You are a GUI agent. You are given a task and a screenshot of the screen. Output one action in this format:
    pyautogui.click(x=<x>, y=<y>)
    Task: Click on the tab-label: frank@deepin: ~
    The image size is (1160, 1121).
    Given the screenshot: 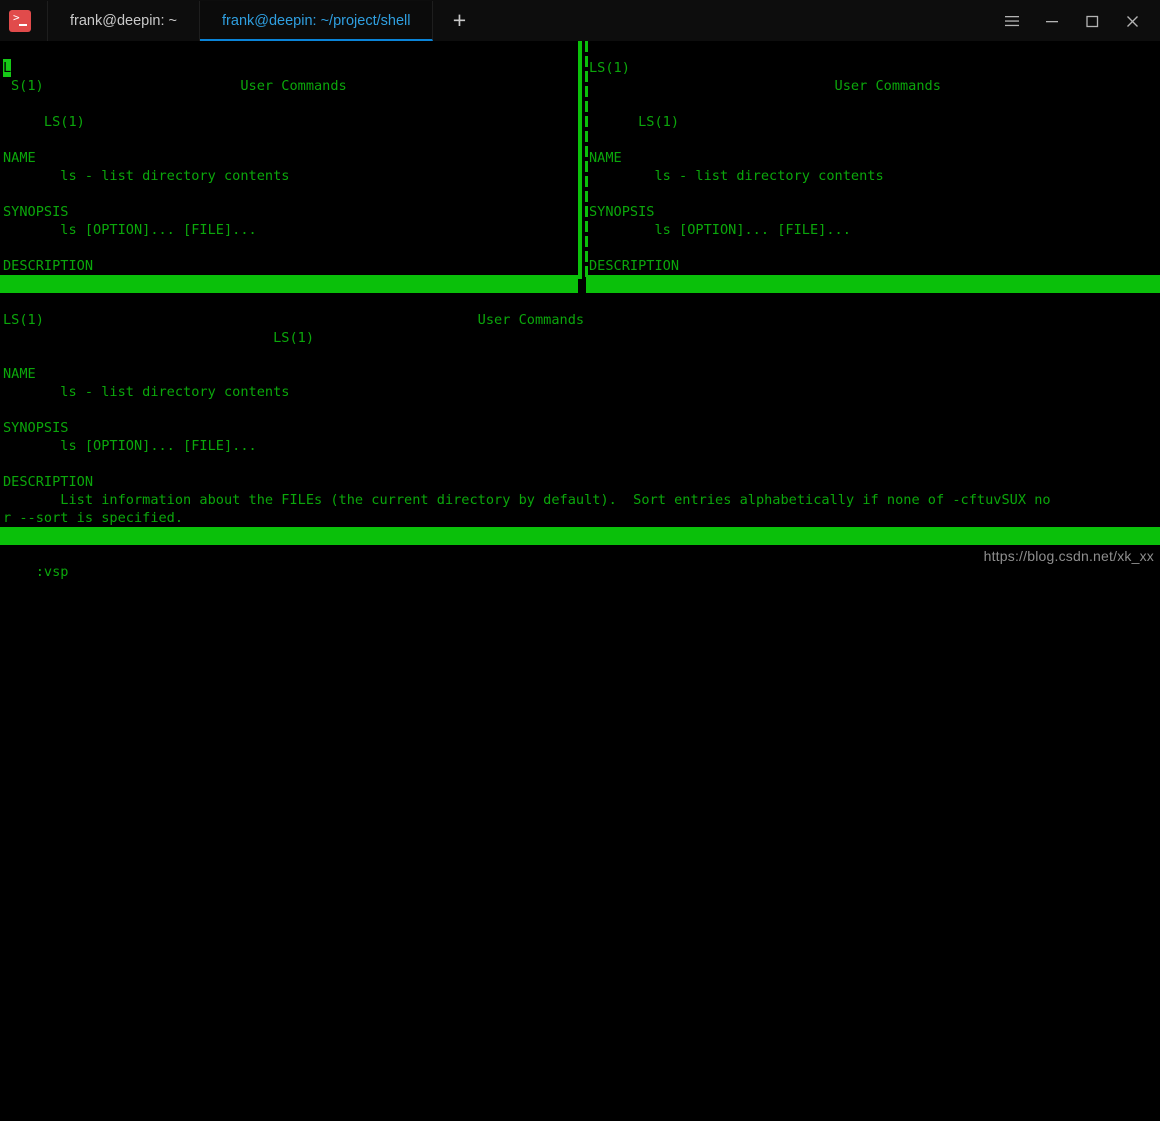 What is the action you would take?
    pyautogui.click(x=124, y=21)
    